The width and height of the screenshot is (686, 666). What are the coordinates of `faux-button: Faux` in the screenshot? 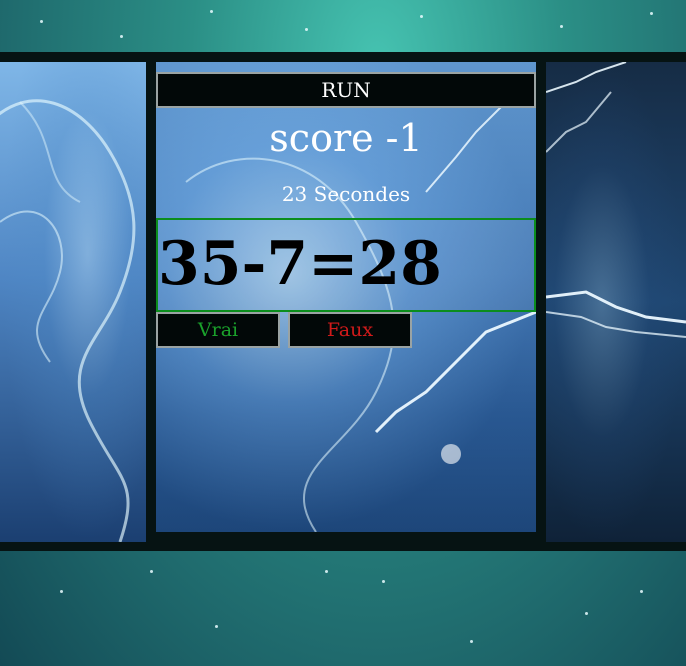 It's located at (350, 330).